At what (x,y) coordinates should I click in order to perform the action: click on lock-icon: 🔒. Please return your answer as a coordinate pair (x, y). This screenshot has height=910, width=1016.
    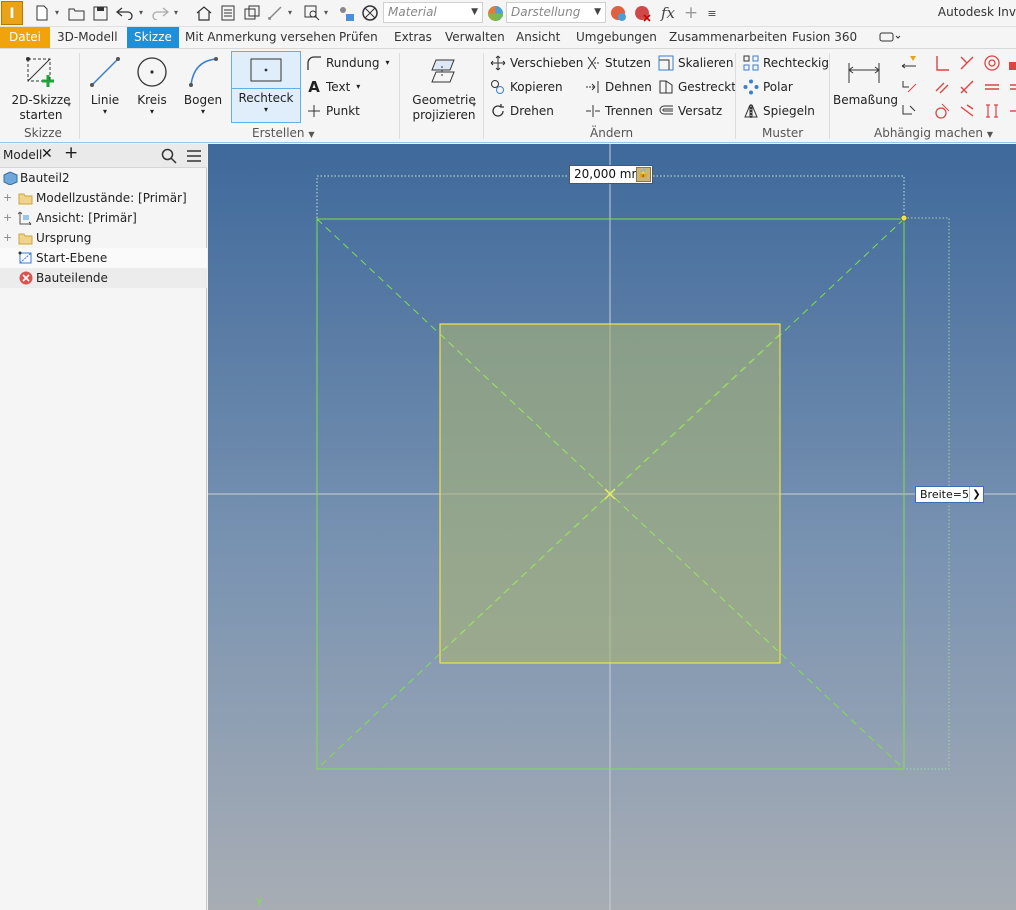
    Looking at the image, I should click on (643, 174).